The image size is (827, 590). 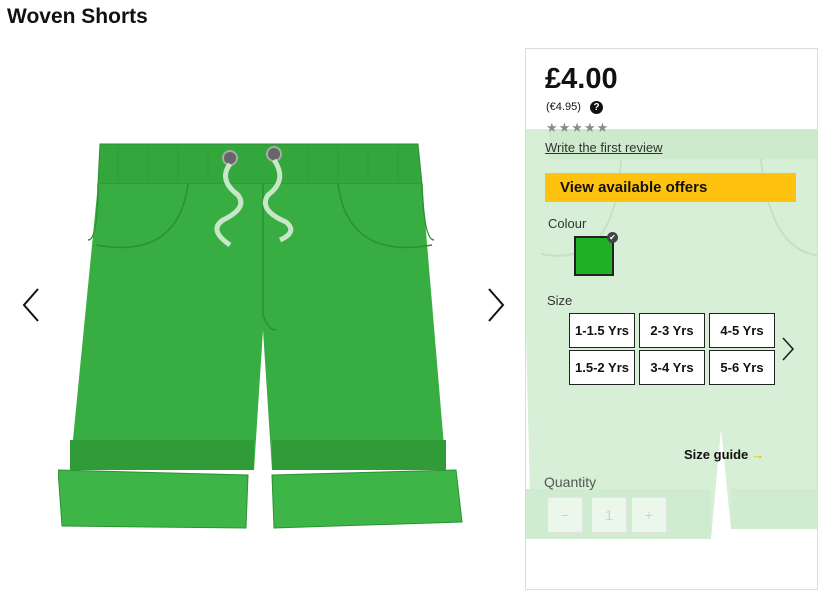 I want to click on quantity-input: 1, so click(x=609, y=515).